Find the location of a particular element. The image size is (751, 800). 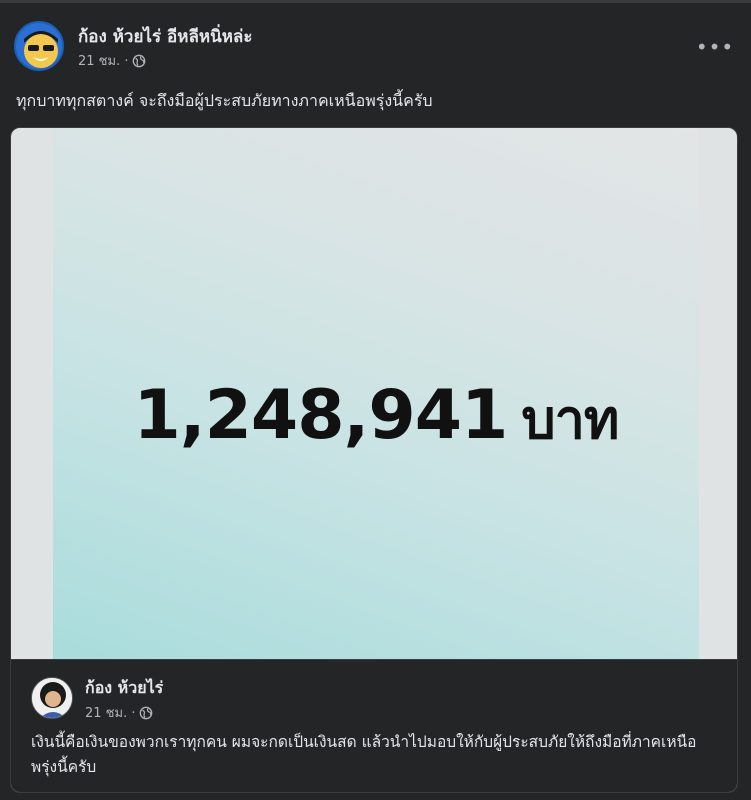

shared-post-time: 21 ชม. · is located at coordinates (110, 712).